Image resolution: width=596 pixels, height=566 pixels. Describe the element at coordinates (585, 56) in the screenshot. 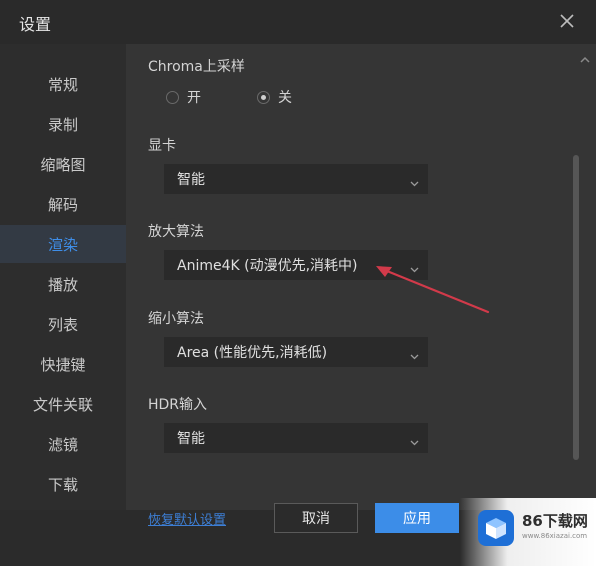

I see `scroll-up-icon` at that location.